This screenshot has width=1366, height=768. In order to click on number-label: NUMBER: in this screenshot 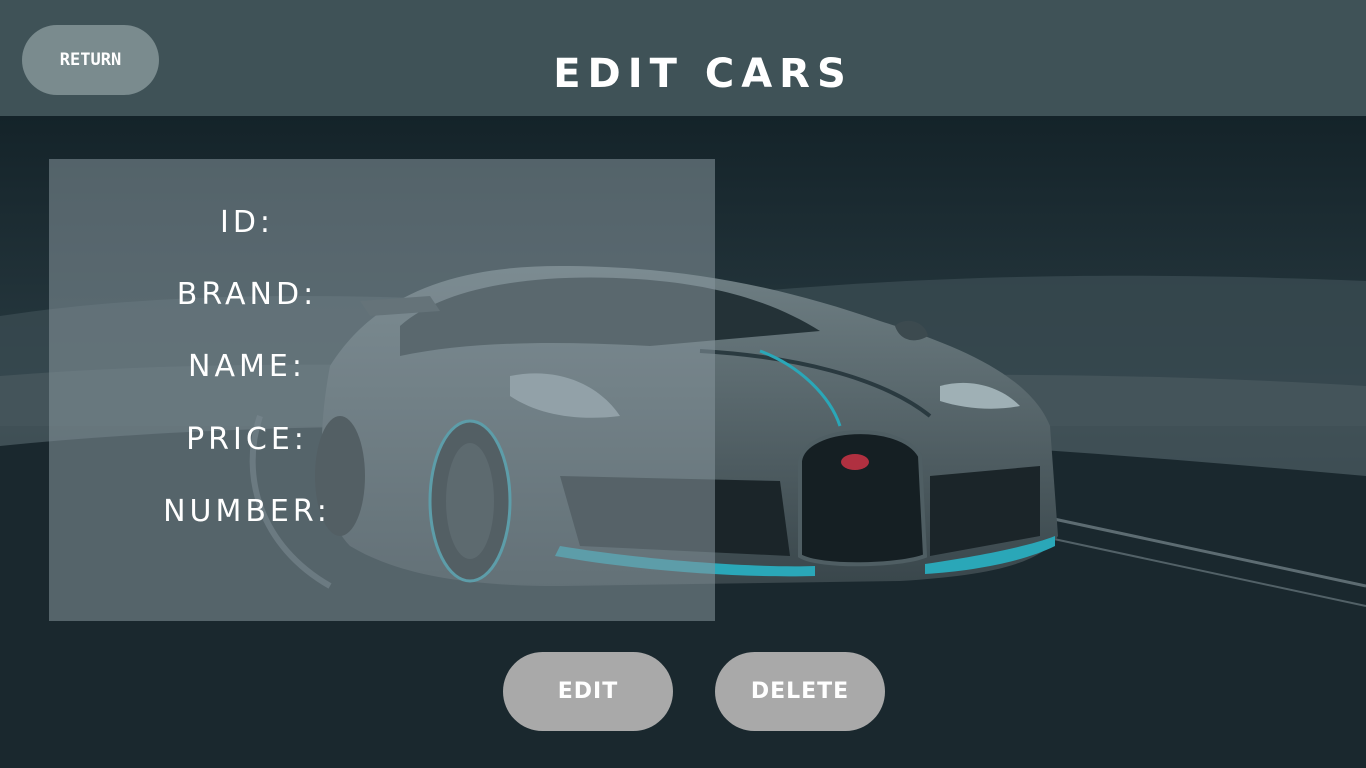, I will do `click(247, 511)`.